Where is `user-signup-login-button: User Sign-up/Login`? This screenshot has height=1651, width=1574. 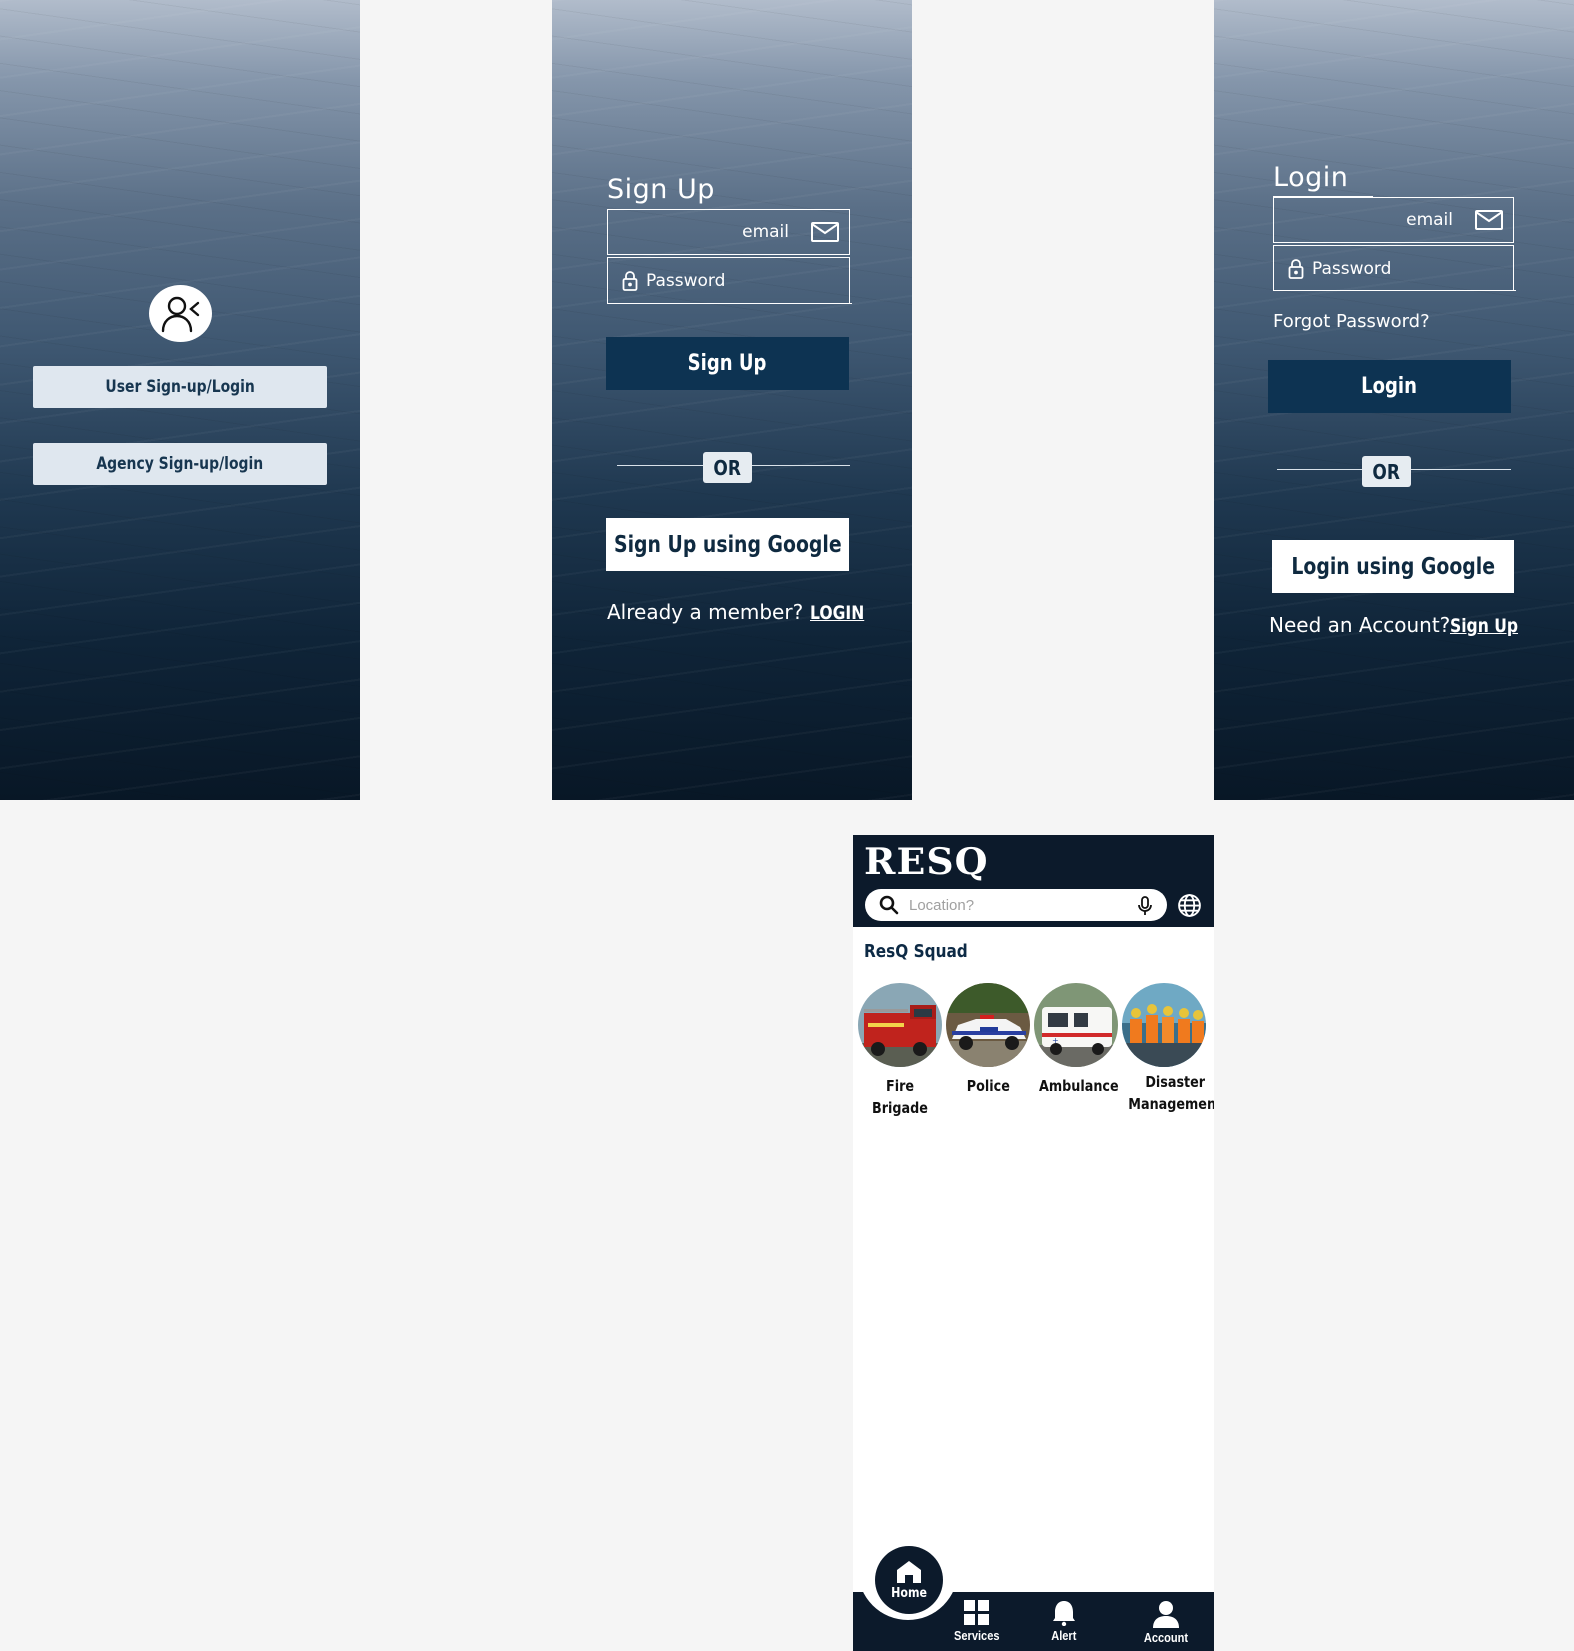 user-signup-login-button: User Sign-up/Login is located at coordinates (180, 387).